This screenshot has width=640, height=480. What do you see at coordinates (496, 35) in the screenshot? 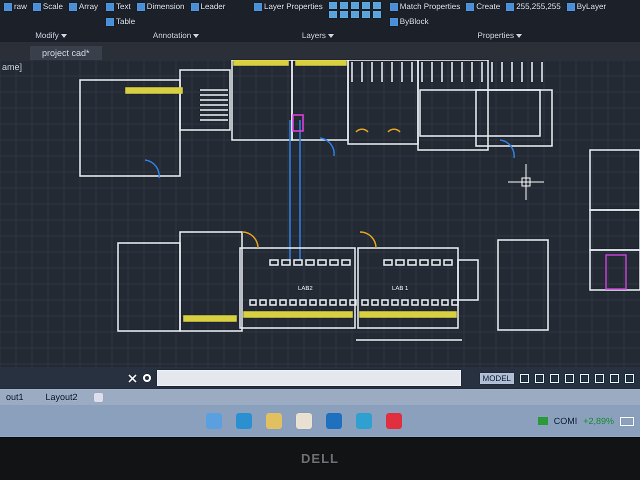
I see `ribbon-group-title: Properties` at bounding box center [496, 35].